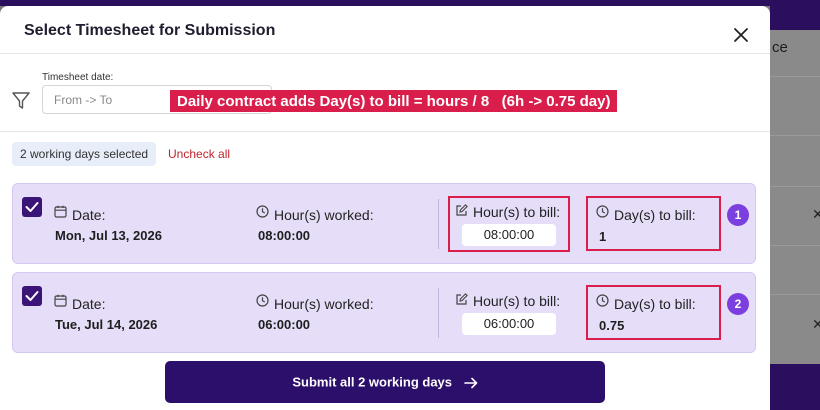  What do you see at coordinates (284, 235) in the screenshot?
I see `hours-worked-value: 08:00:00` at bounding box center [284, 235].